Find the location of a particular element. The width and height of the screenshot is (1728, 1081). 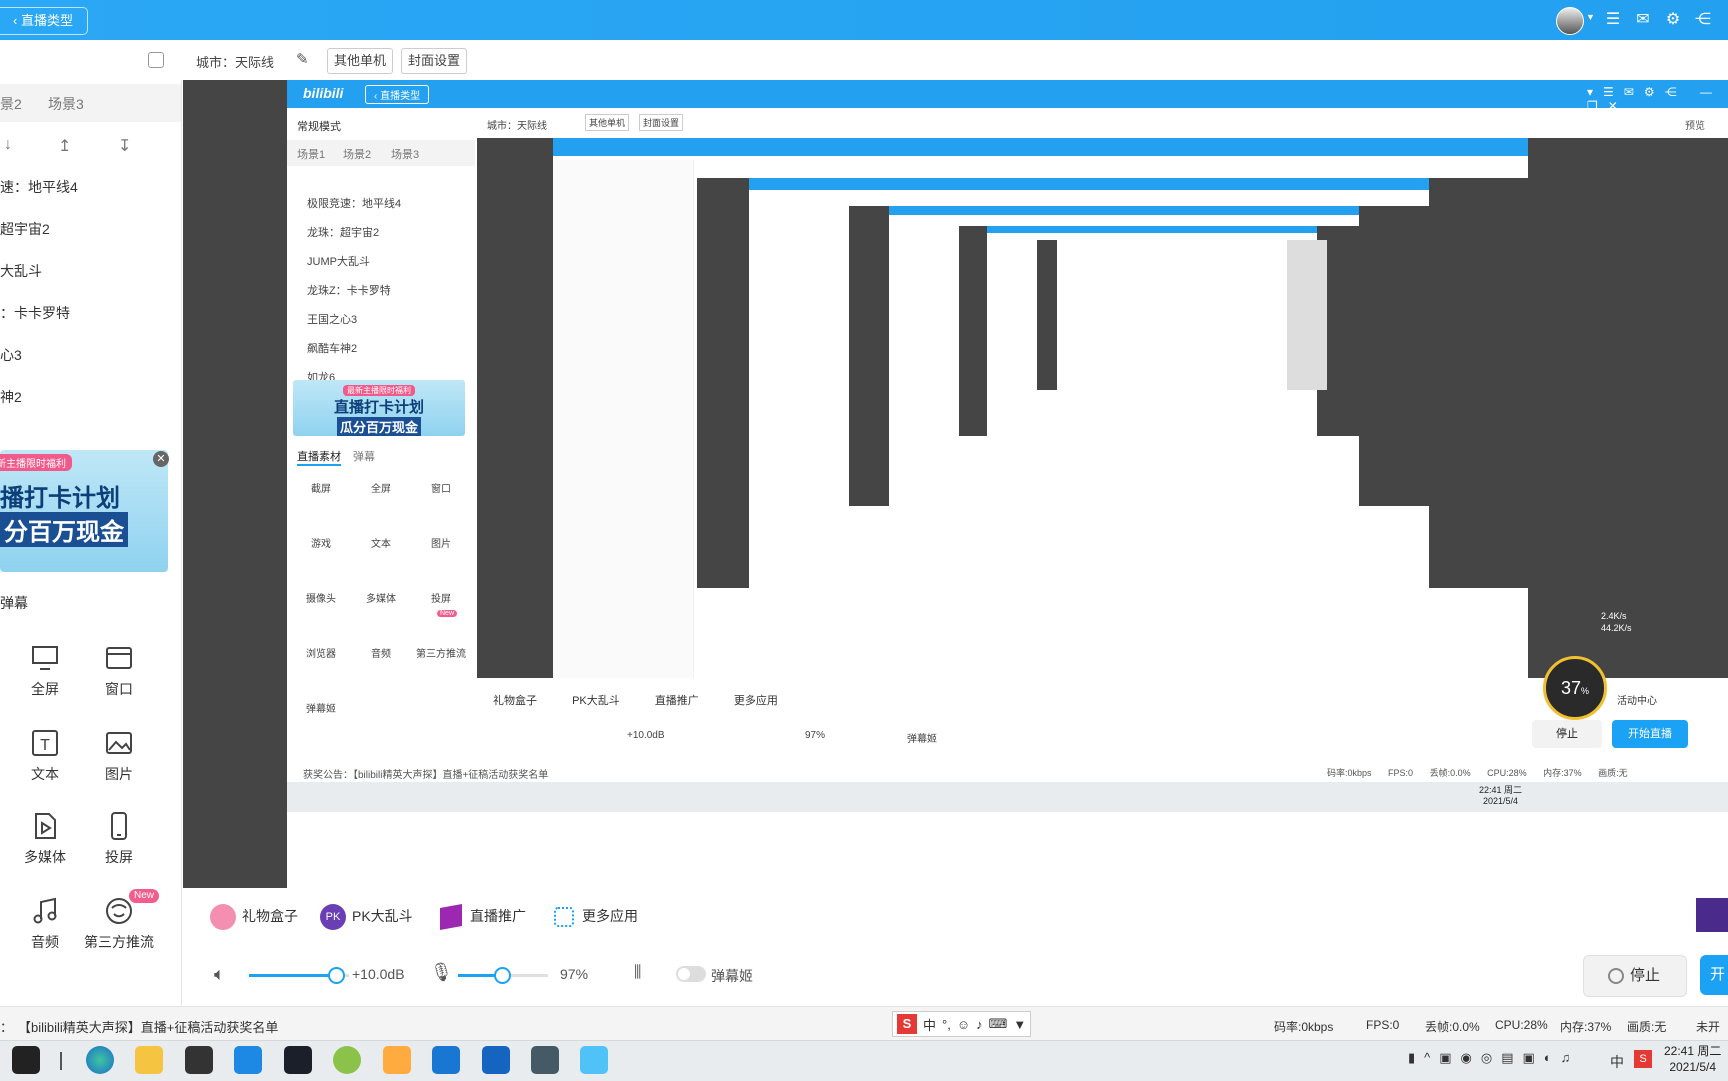

store-icon is located at coordinates (199, 1060).